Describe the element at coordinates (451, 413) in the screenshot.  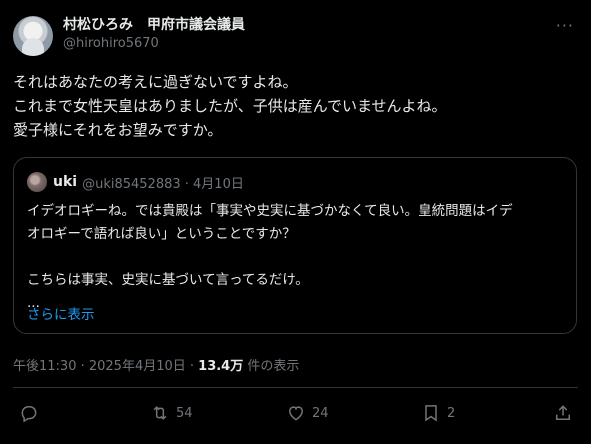
I see `bookmark-count: 2` at that location.